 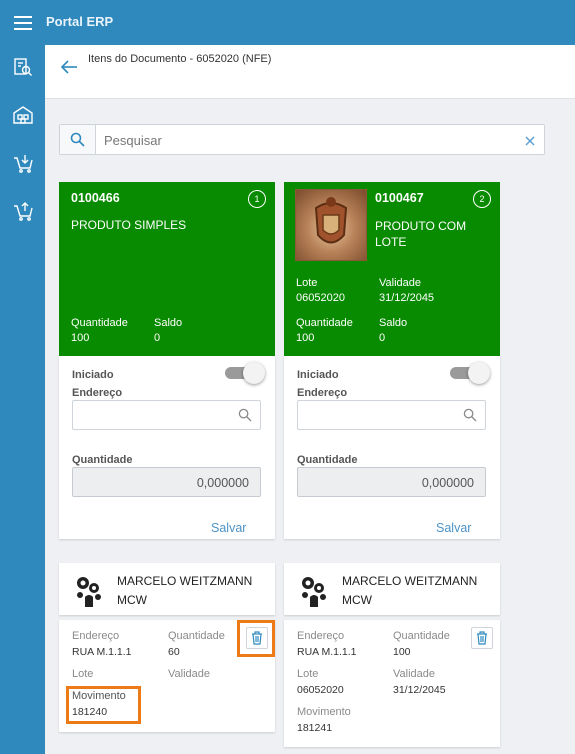 What do you see at coordinates (331, 225) in the screenshot?
I see `product-thumbnail` at bounding box center [331, 225].